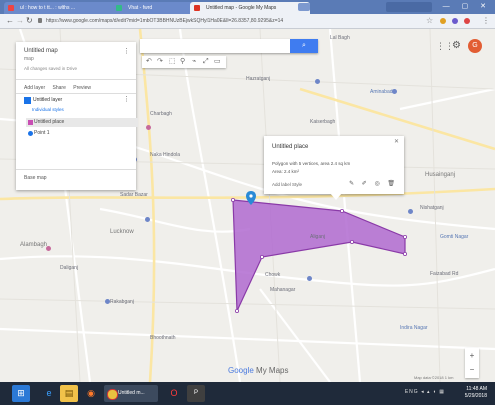  What do you see at coordinates (206, 62) in the screenshot?
I see `directions-icon: ⤢` at bounding box center [206, 62].